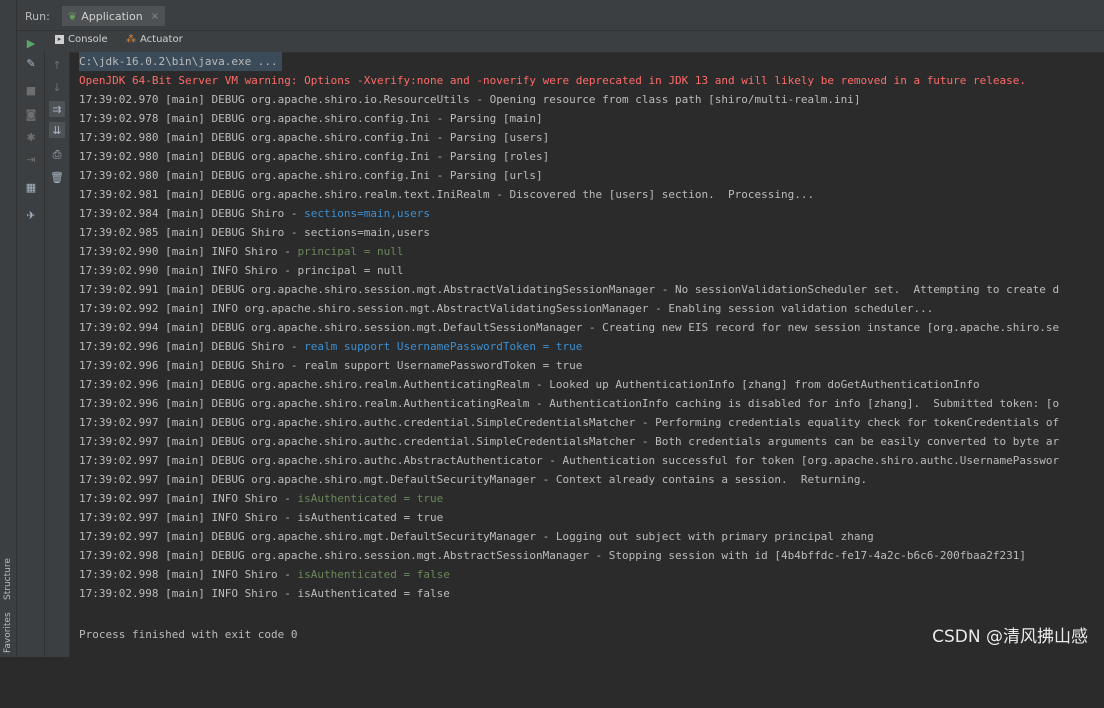  I want to click on spring-leaf-icon: ❦, so click(73, 16).